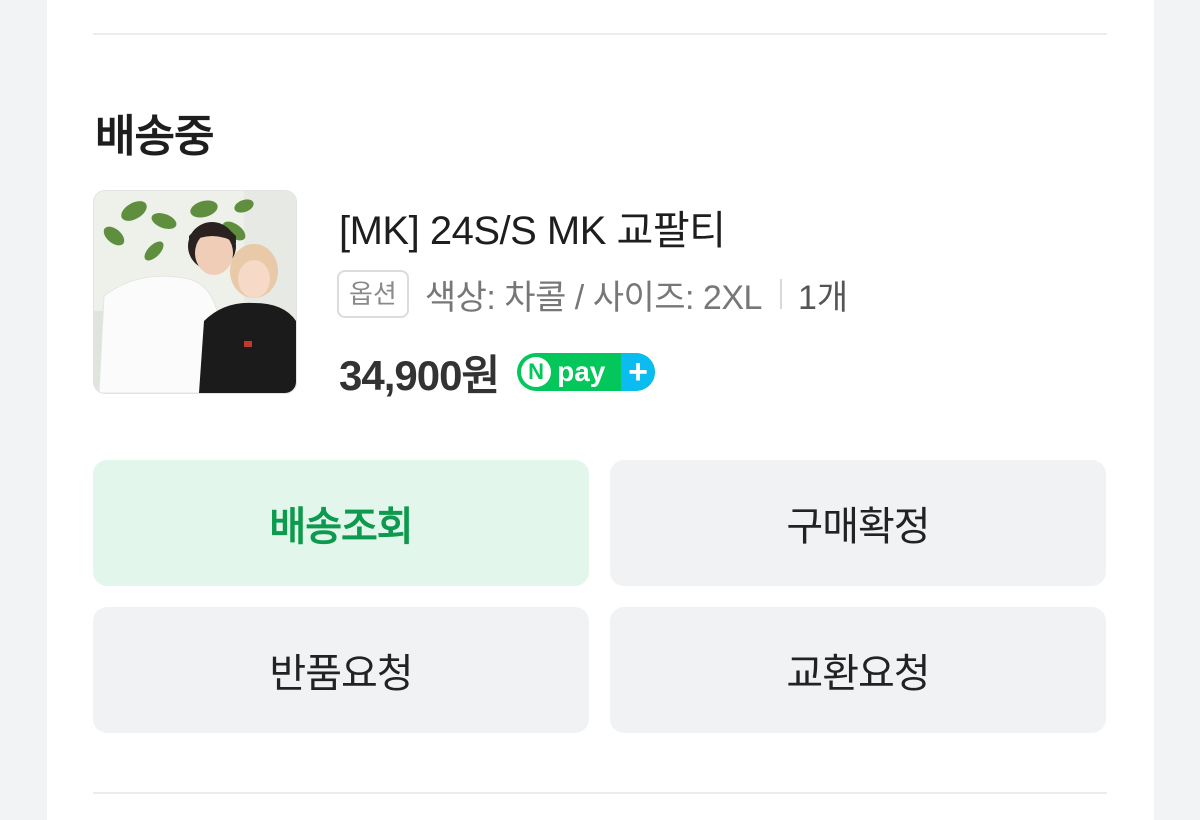 The width and height of the screenshot is (1200, 820). I want to click on option-separator, so click(780, 294).